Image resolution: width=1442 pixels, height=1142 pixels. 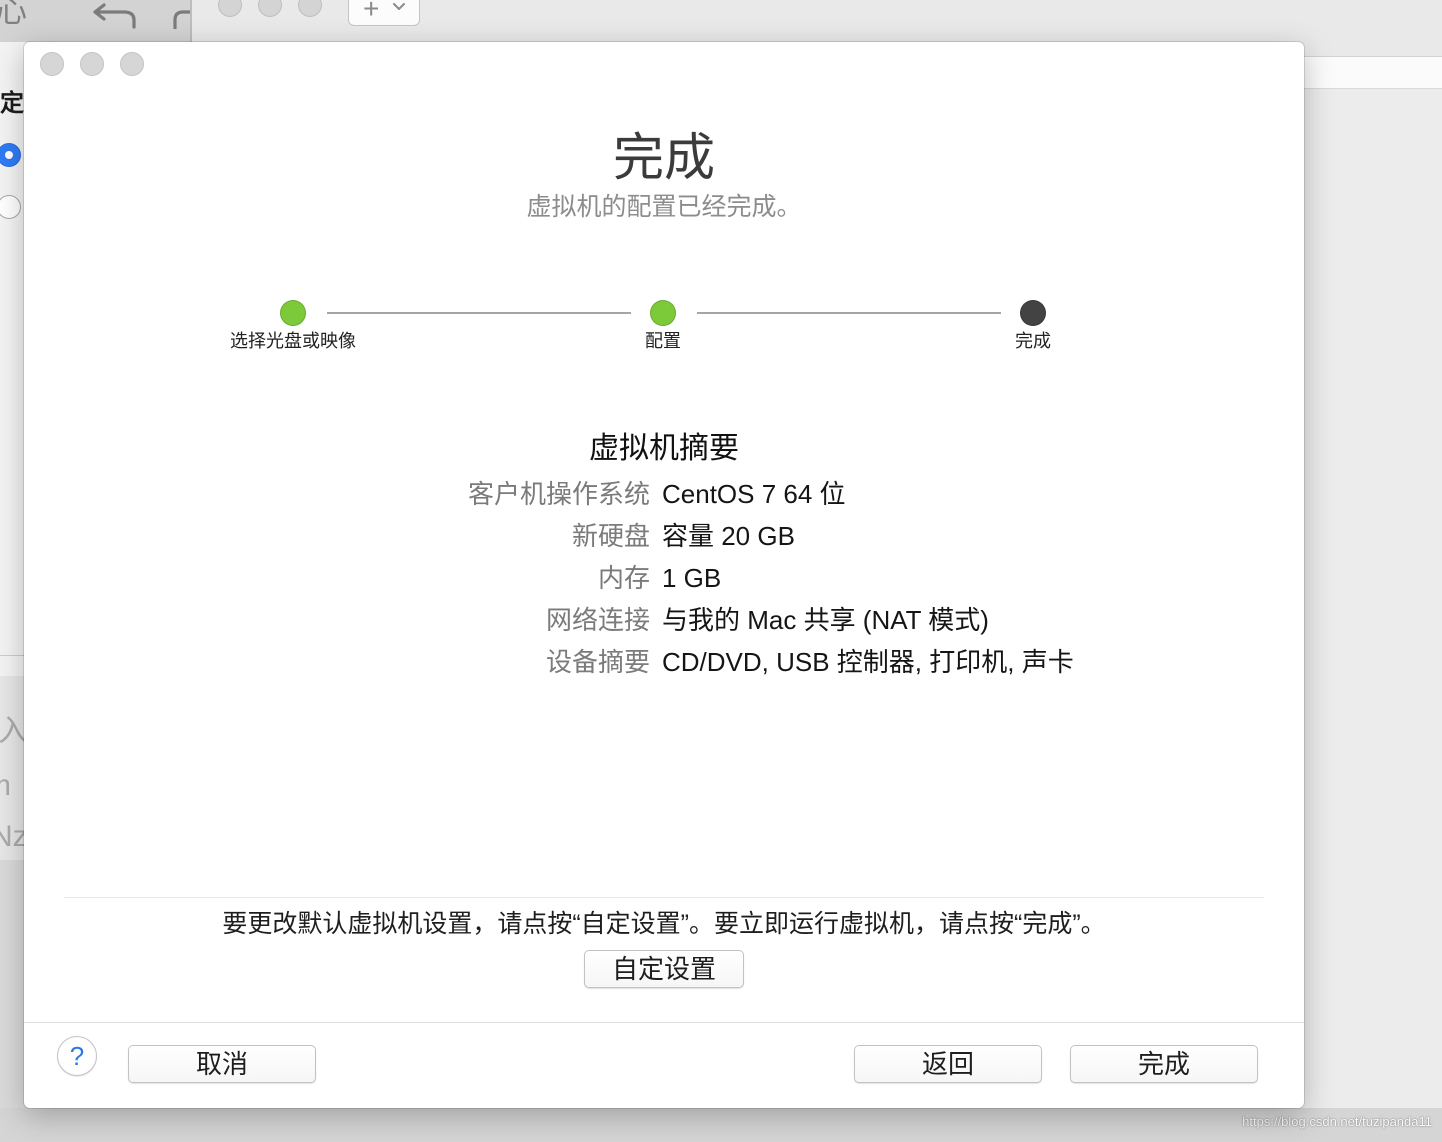 What do you see at coordinates (371, 12) in the screenshot?
I see `plus-icon: +` at bounding box center [371, 12].